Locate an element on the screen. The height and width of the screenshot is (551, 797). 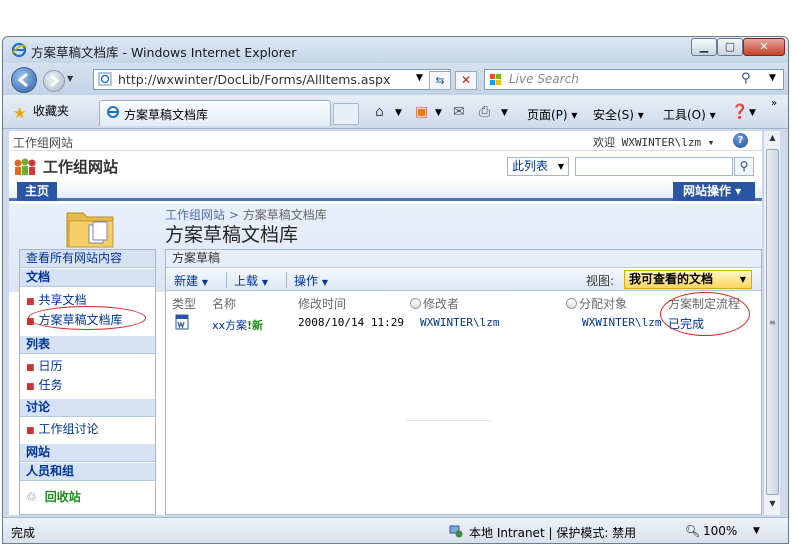
safety-menu: 安全(S) ▾ is located at coordinates (618, 114).